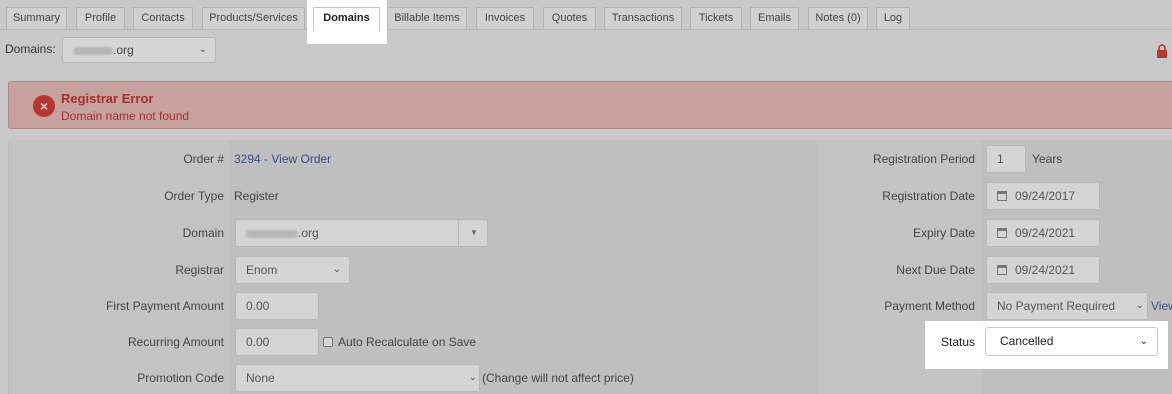 The width and height of the screenshot is (1172, 394). I want to click on status-label: Status, so click(958, 342).